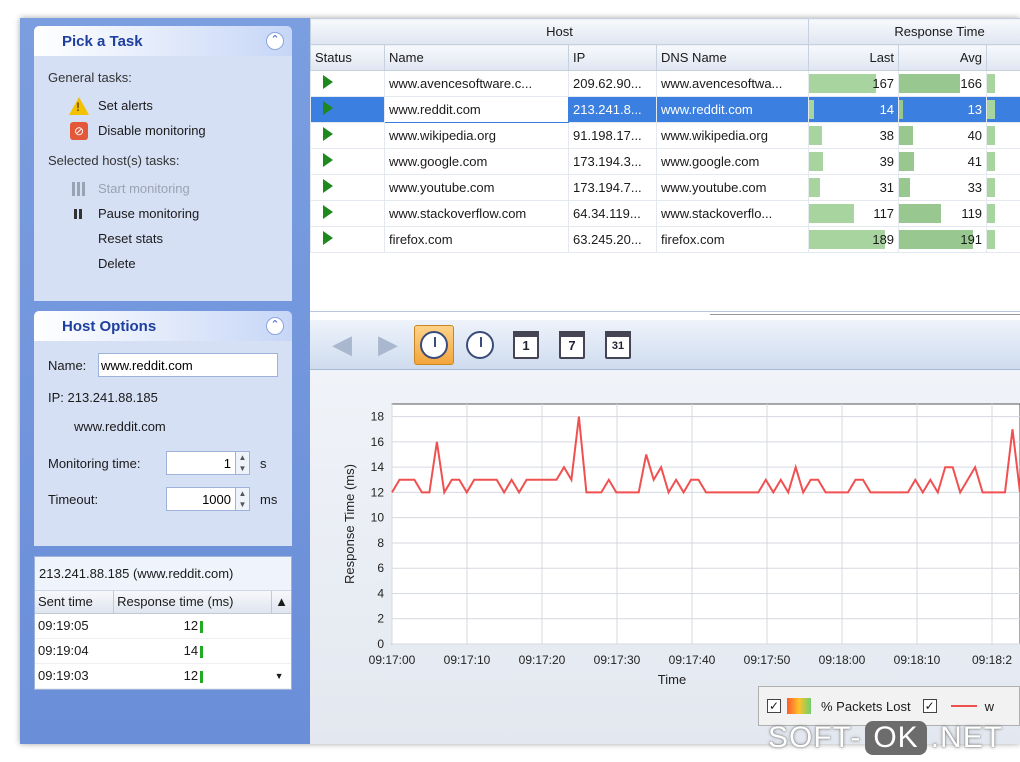  What do you see at coordinates (854, 187) in the screenshot?
I see `last-cell: 31` at bounding box center [854, 187].